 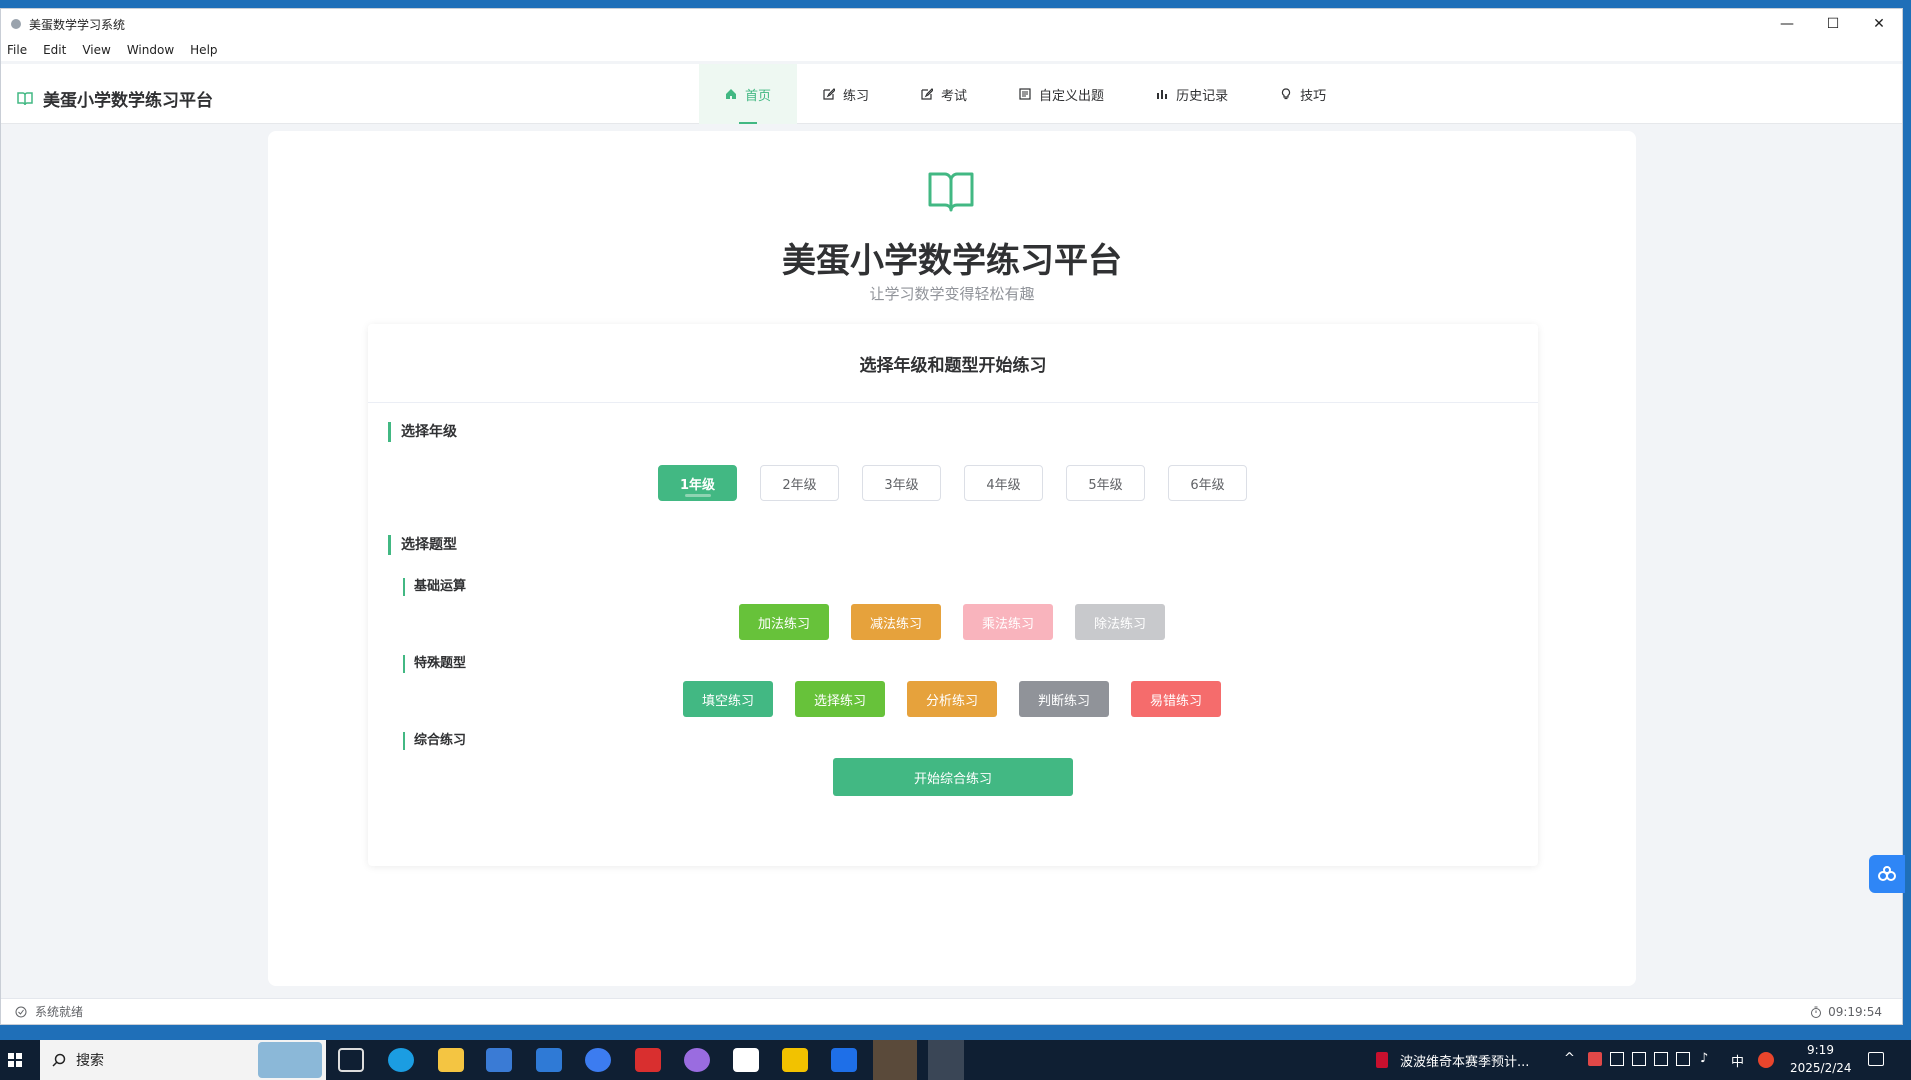 I want to click on app-icon-purple, so click(x=697, y=1060).